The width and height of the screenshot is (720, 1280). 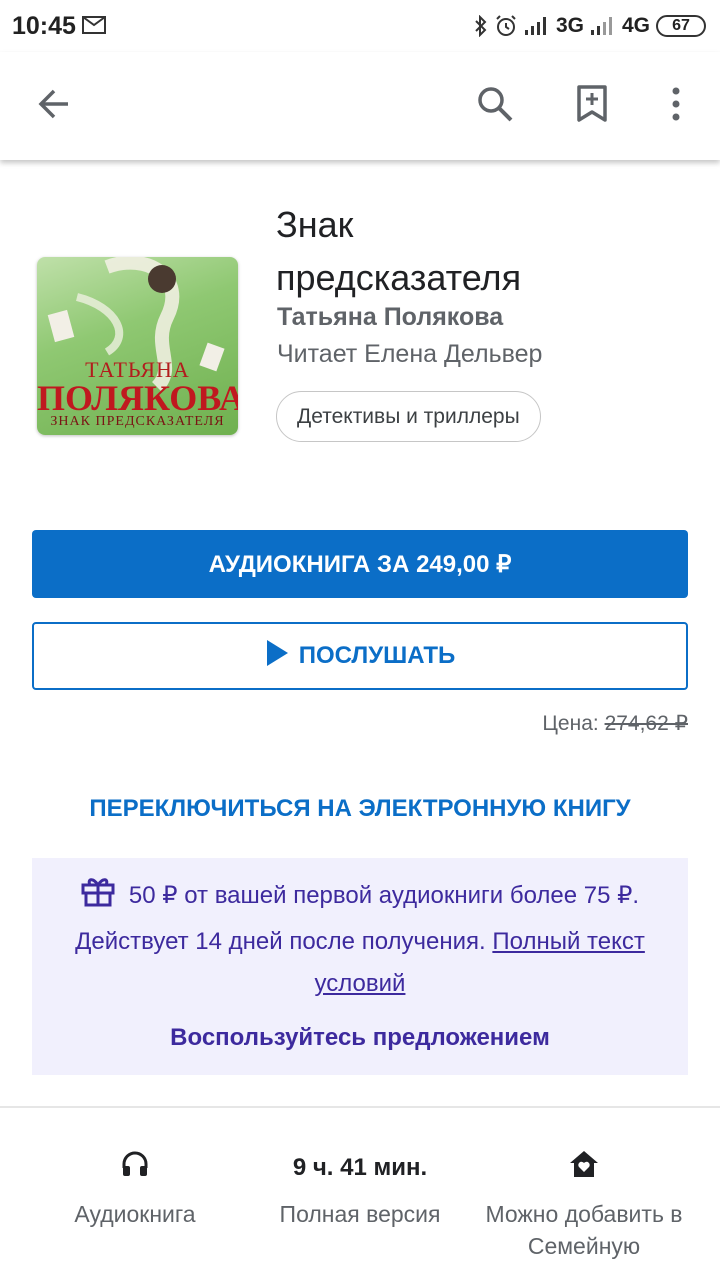 What do you see at coordinates (360, 1038) in the screenshot?
I see `promo-cta-link: Воспользуйтесь предложением` at bounding box center [360, 1038].